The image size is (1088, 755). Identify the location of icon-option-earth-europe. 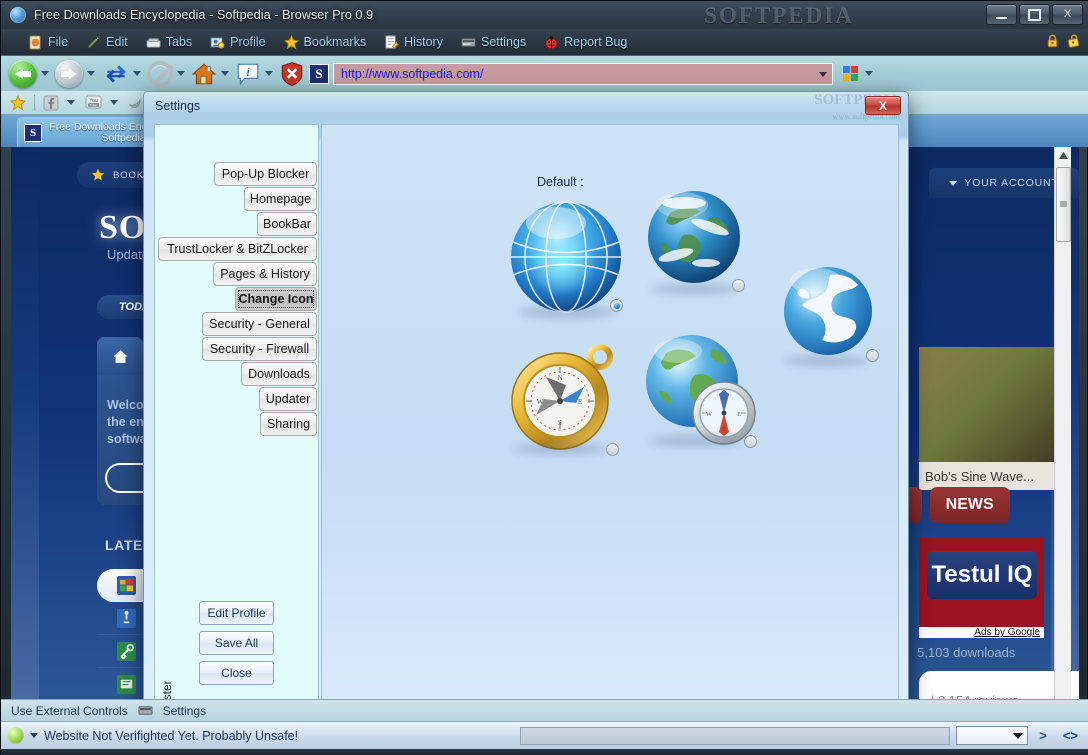
(828, 313).